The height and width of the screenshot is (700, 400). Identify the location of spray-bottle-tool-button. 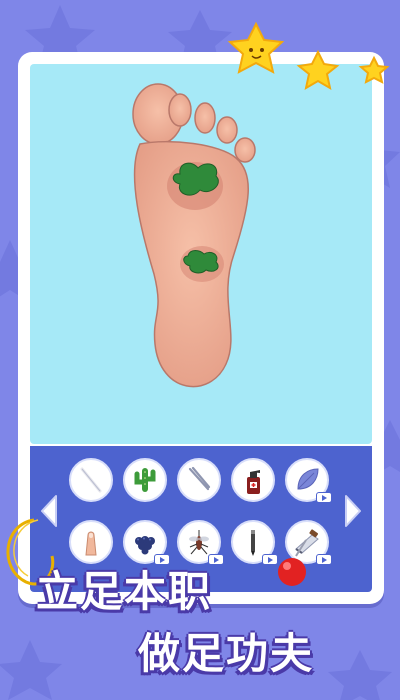
(253, 480).